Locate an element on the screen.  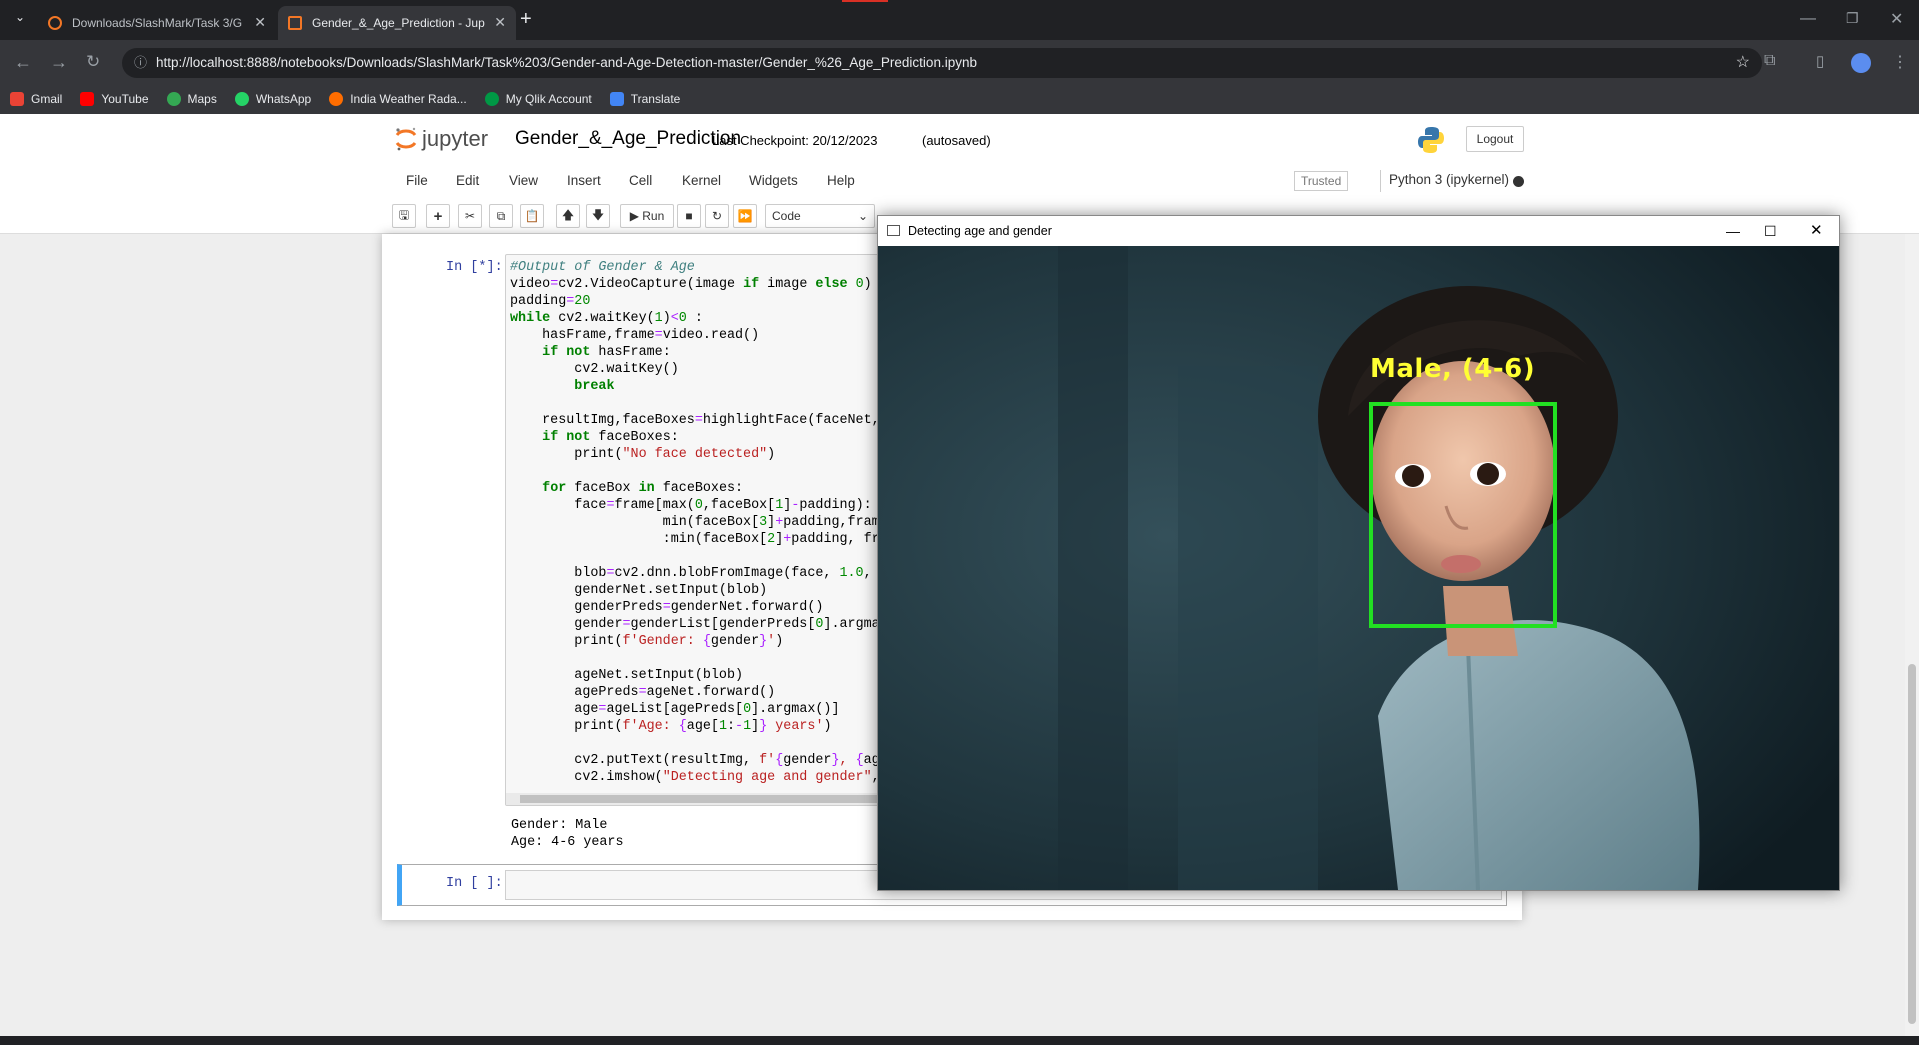
bookmark-whatsapp: WhatsApp is located at coordinates (272, 99).